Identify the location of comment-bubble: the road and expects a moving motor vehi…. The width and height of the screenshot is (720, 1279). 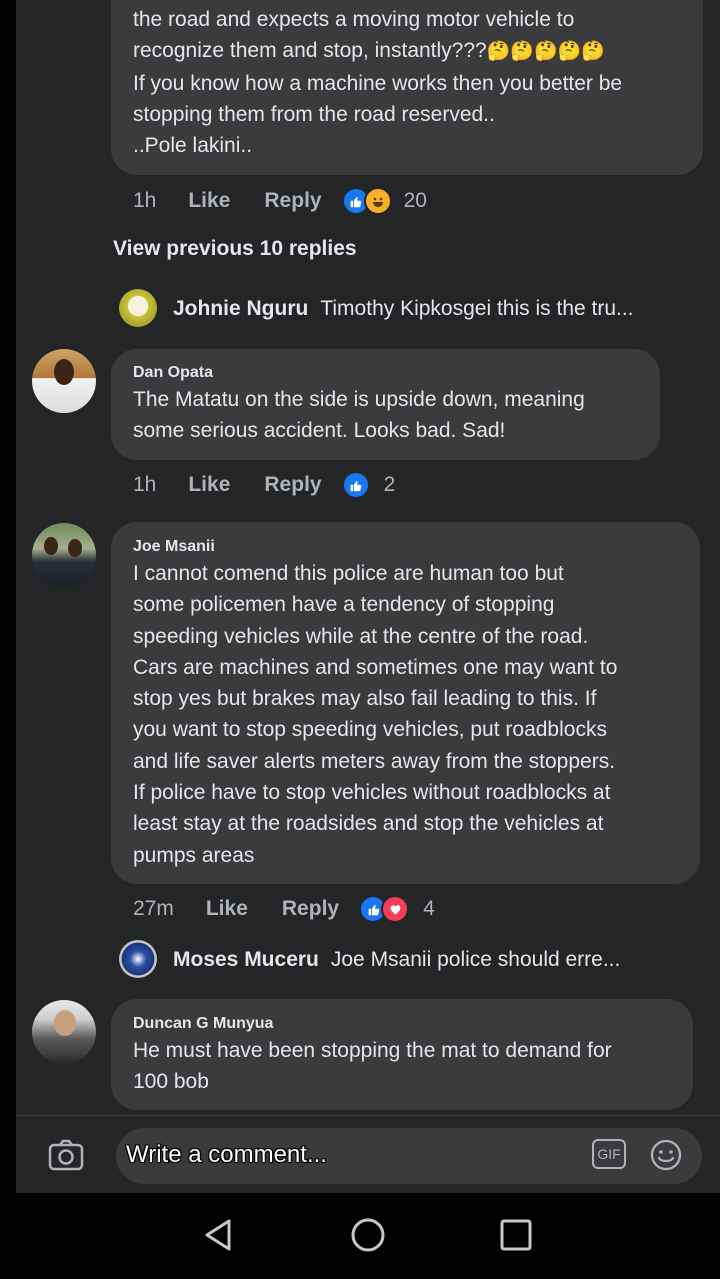
(407, 87).